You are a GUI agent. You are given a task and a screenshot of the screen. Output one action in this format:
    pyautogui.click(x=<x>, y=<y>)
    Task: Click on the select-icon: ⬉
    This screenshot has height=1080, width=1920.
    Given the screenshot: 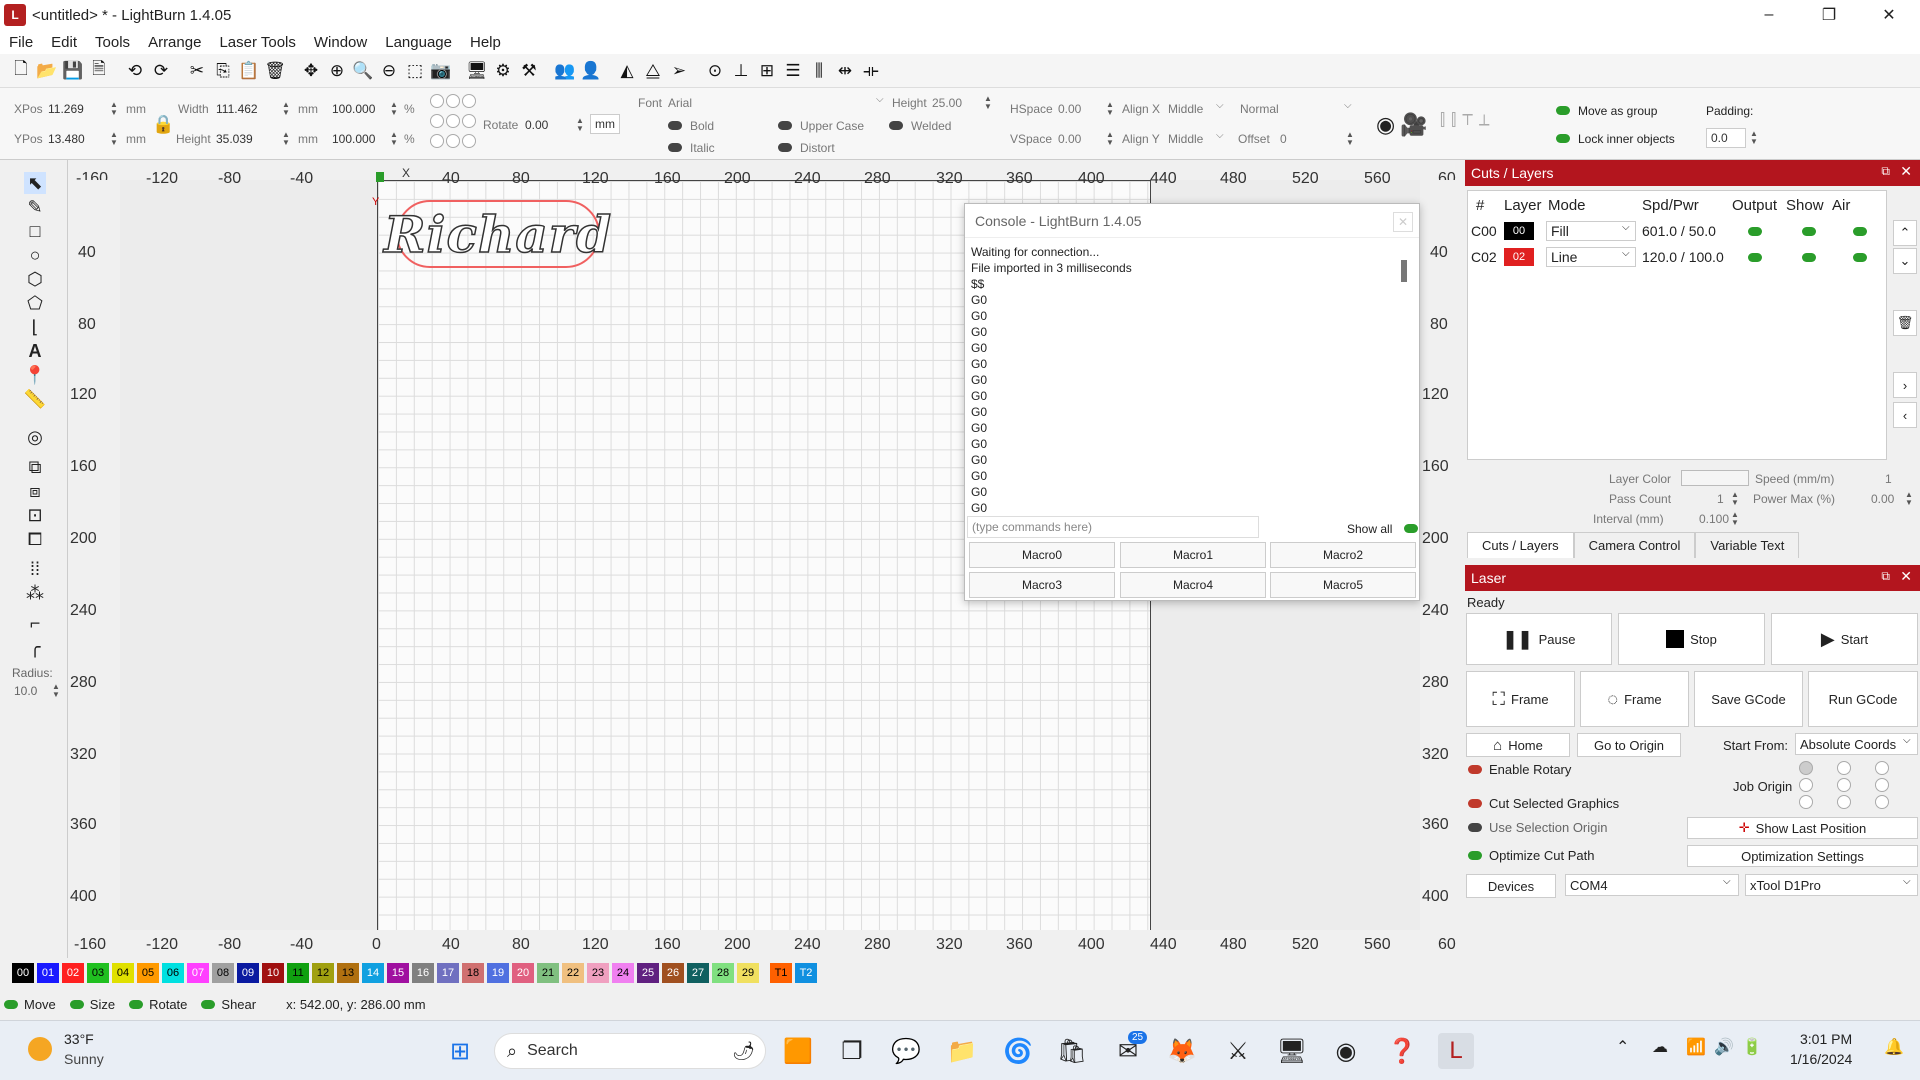 What is the action you would take?
    pyautogui.click(x=35, y=183)
    